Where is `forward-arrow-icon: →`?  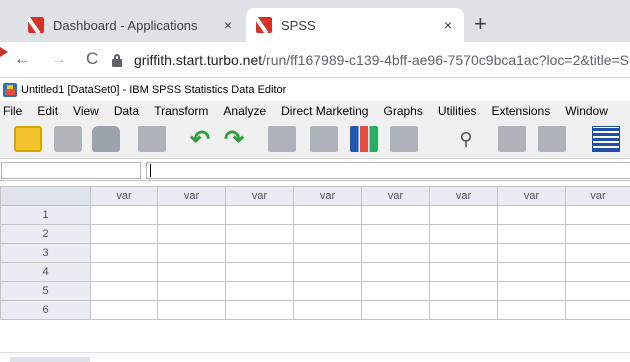 forward-arrow-icon: → is located at coordinates (58, 59).